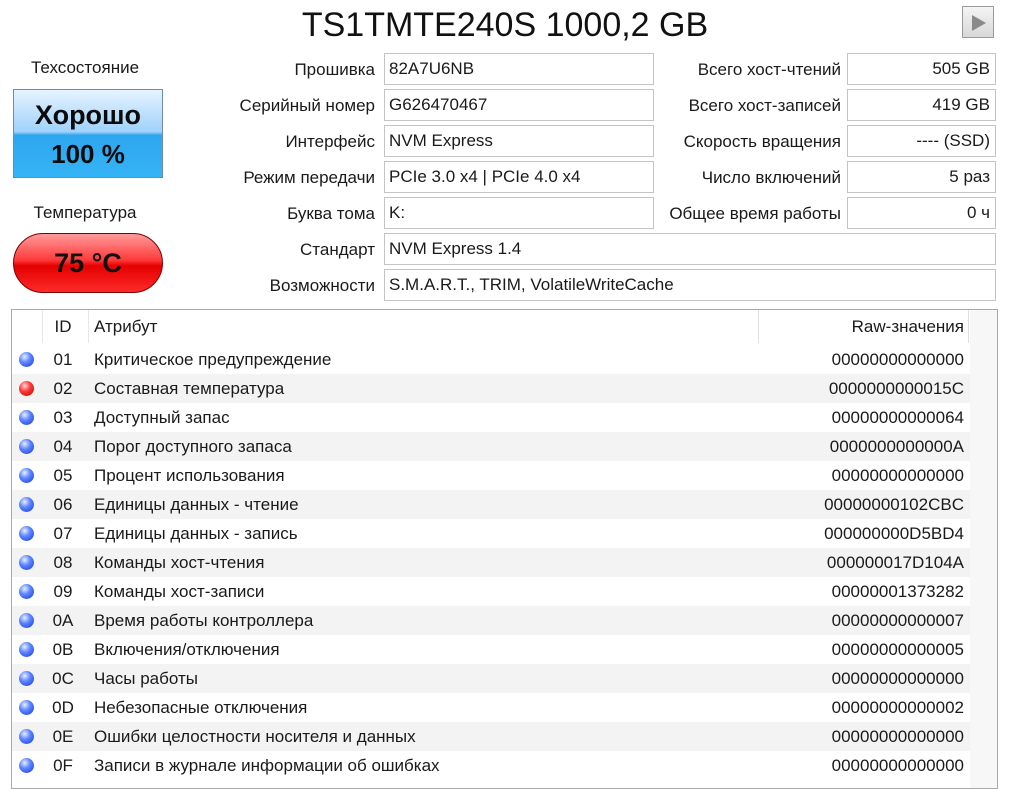 This screenshot has width=1010, height=789. I want to click on rotation-speed-field: ---- (SSD), so click(921, 141).